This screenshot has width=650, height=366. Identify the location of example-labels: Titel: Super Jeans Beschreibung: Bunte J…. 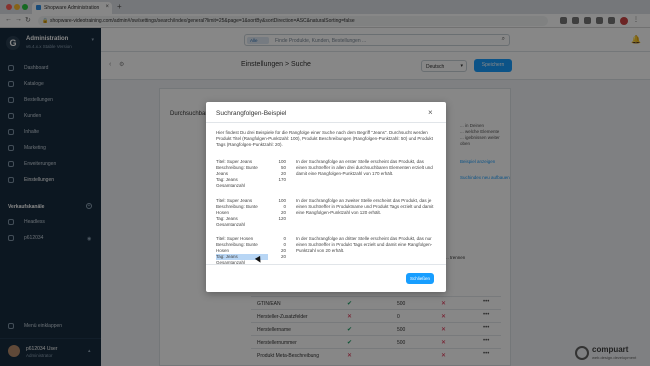
(242, 174).